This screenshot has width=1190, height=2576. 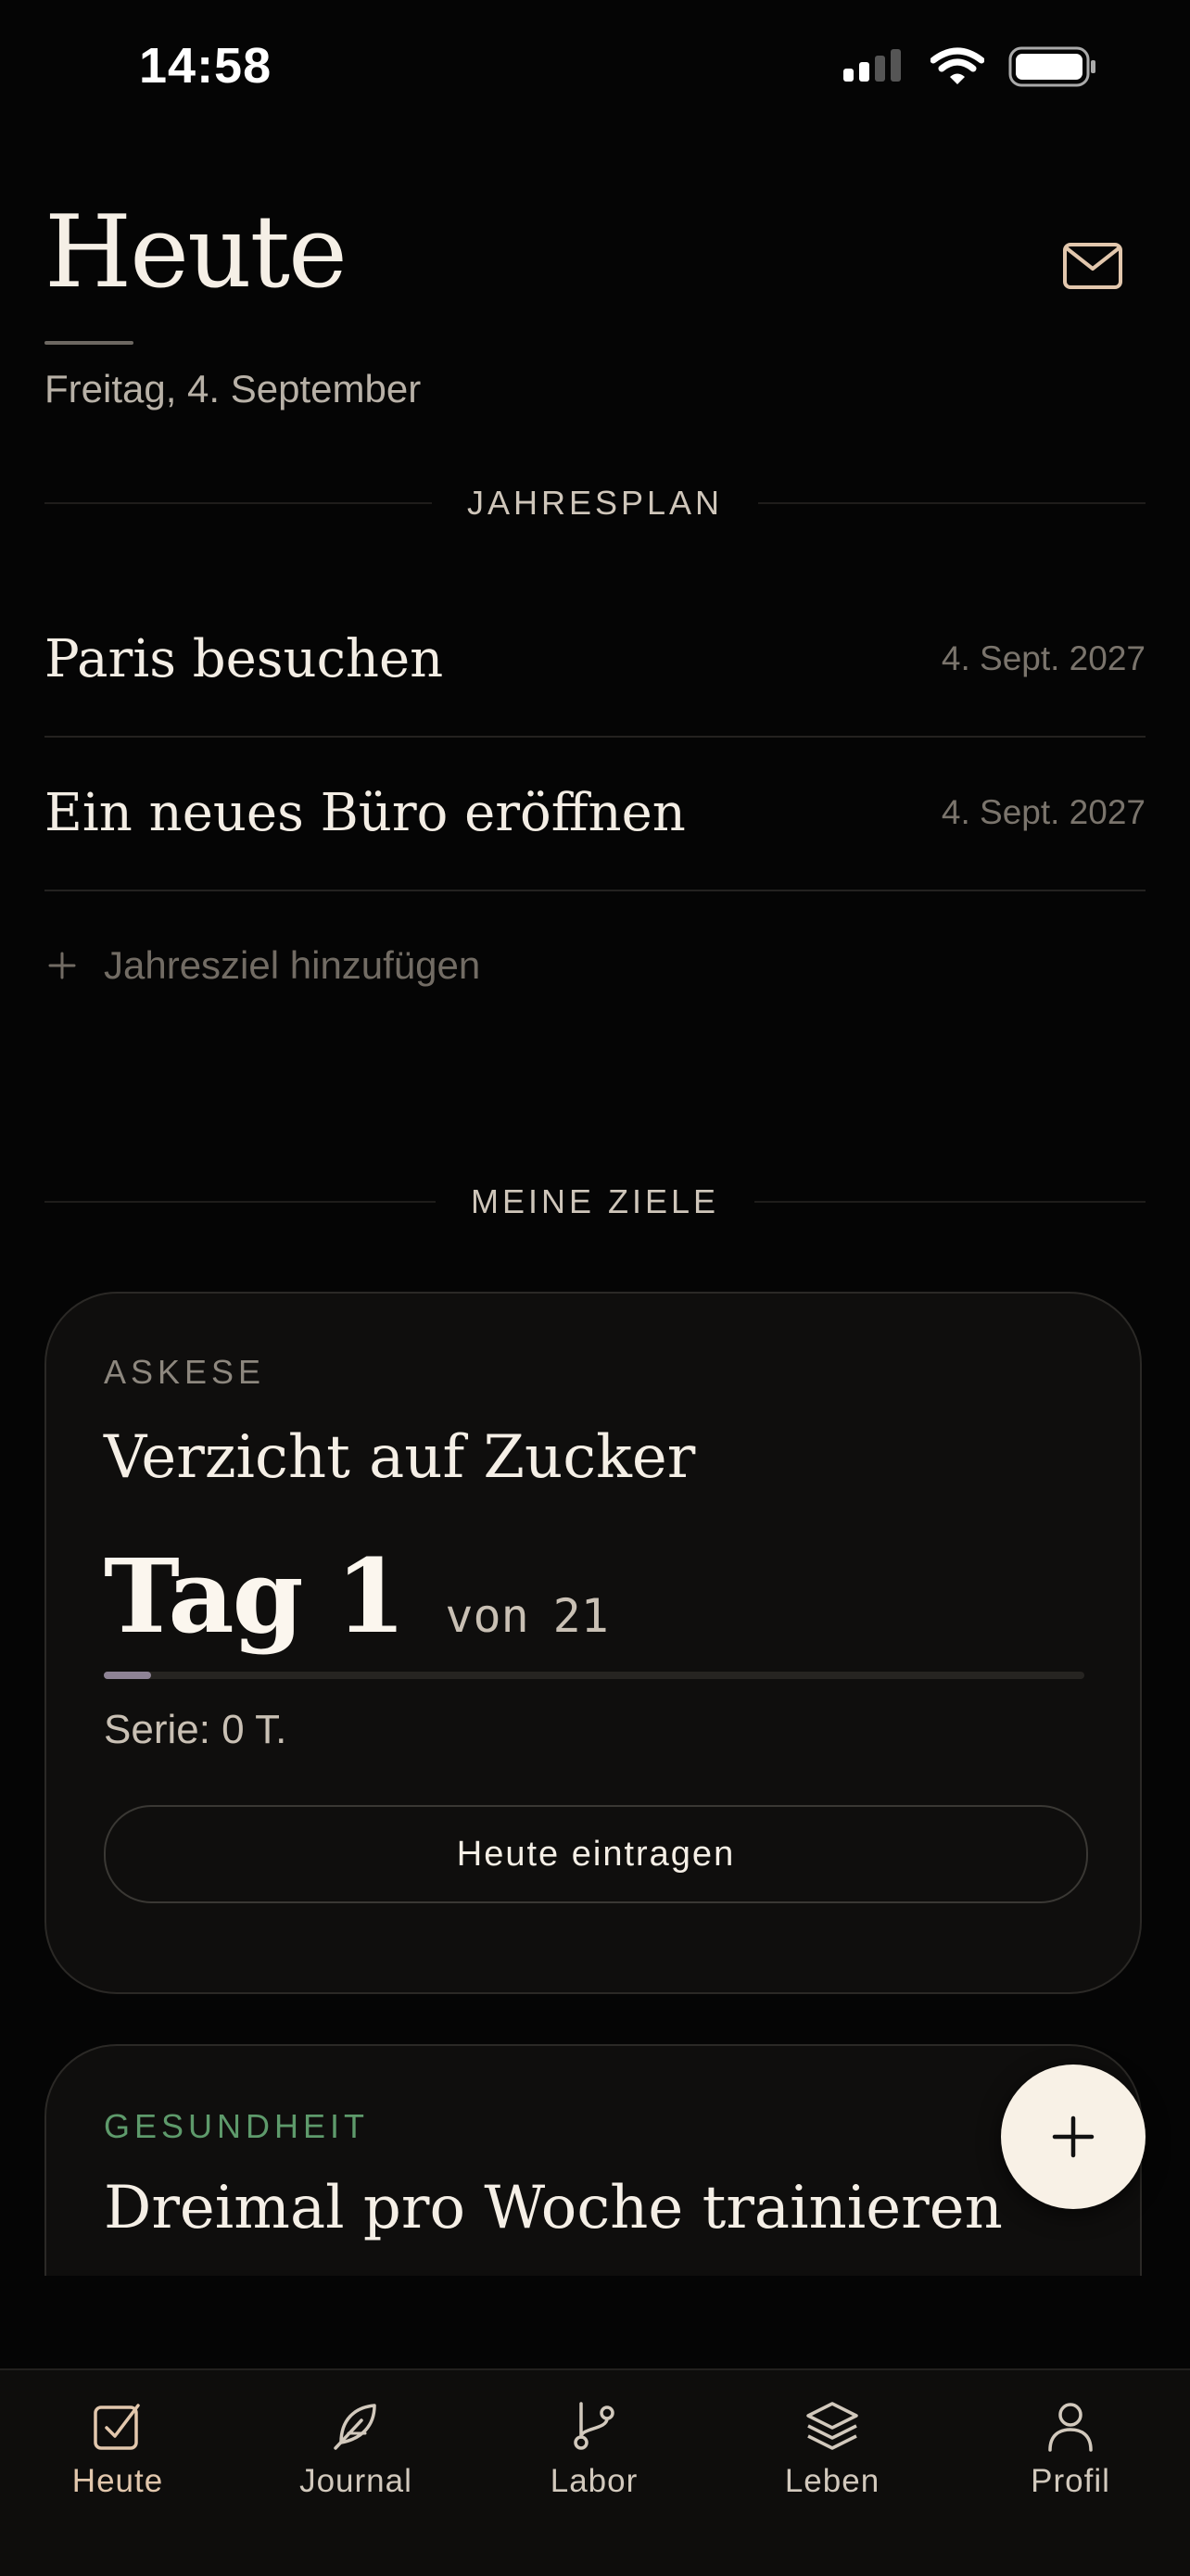 What do you see at coordinates (1070, 2427) in the screenshot?
I see `user-icon` at bounding box center [1070, 2427].